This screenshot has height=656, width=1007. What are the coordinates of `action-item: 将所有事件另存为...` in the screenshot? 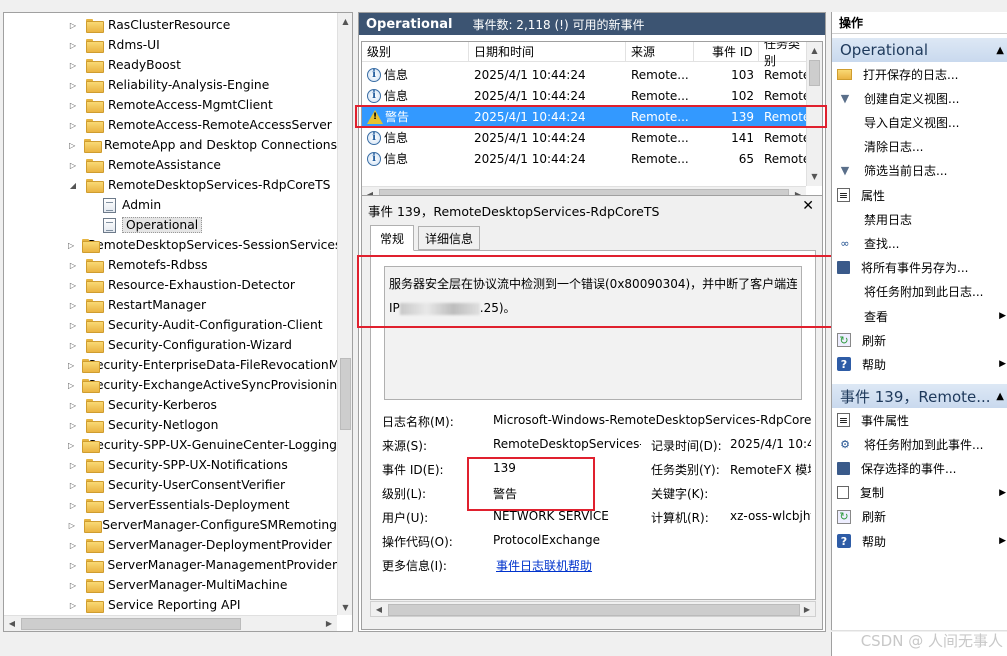 It's located at (919, 268).